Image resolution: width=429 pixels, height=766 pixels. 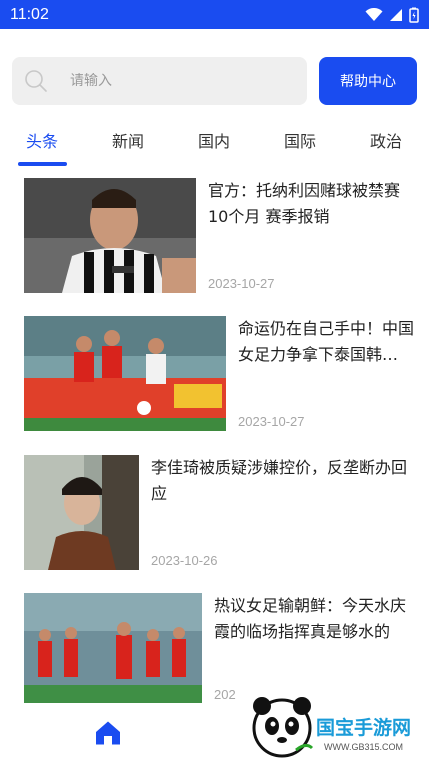 What do you see at coordinates (214, 140) in the screenshot?
I see `tab-domestic: 国内` at bounding box center [214, 140].